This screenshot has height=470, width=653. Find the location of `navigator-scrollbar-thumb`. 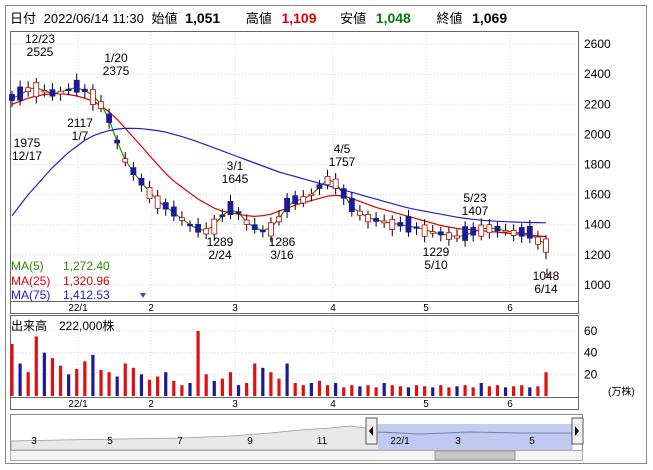

navigator-scrollbar-thumb is located at coordinates (475, 455).